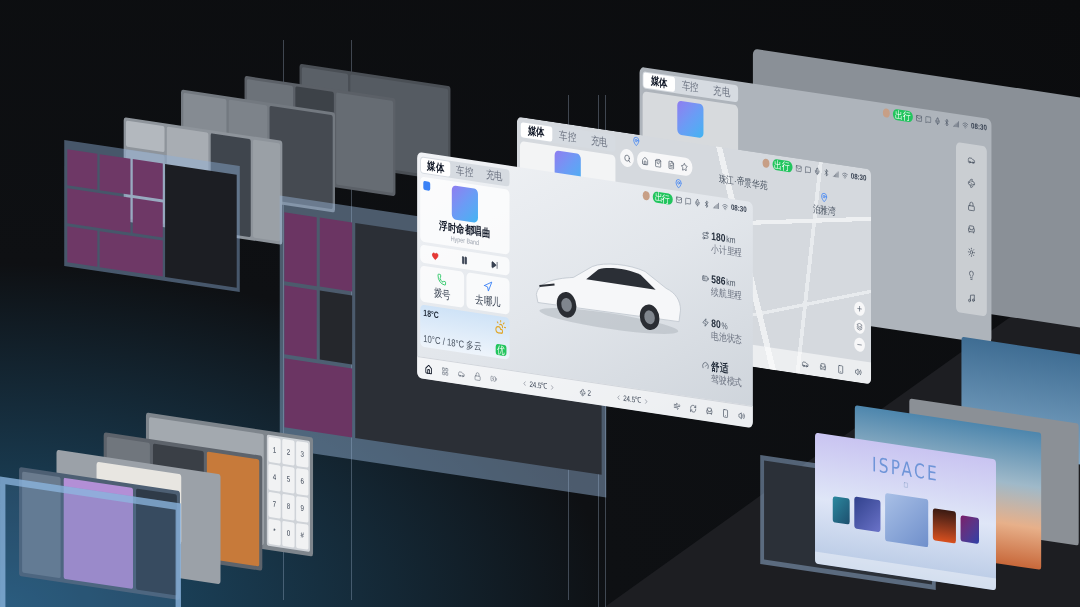 The height and width of the screenshot is (607, 1080). Describe the element at coordinates (705, 322) in the screenshot. I see `lightning-icon` at that location.